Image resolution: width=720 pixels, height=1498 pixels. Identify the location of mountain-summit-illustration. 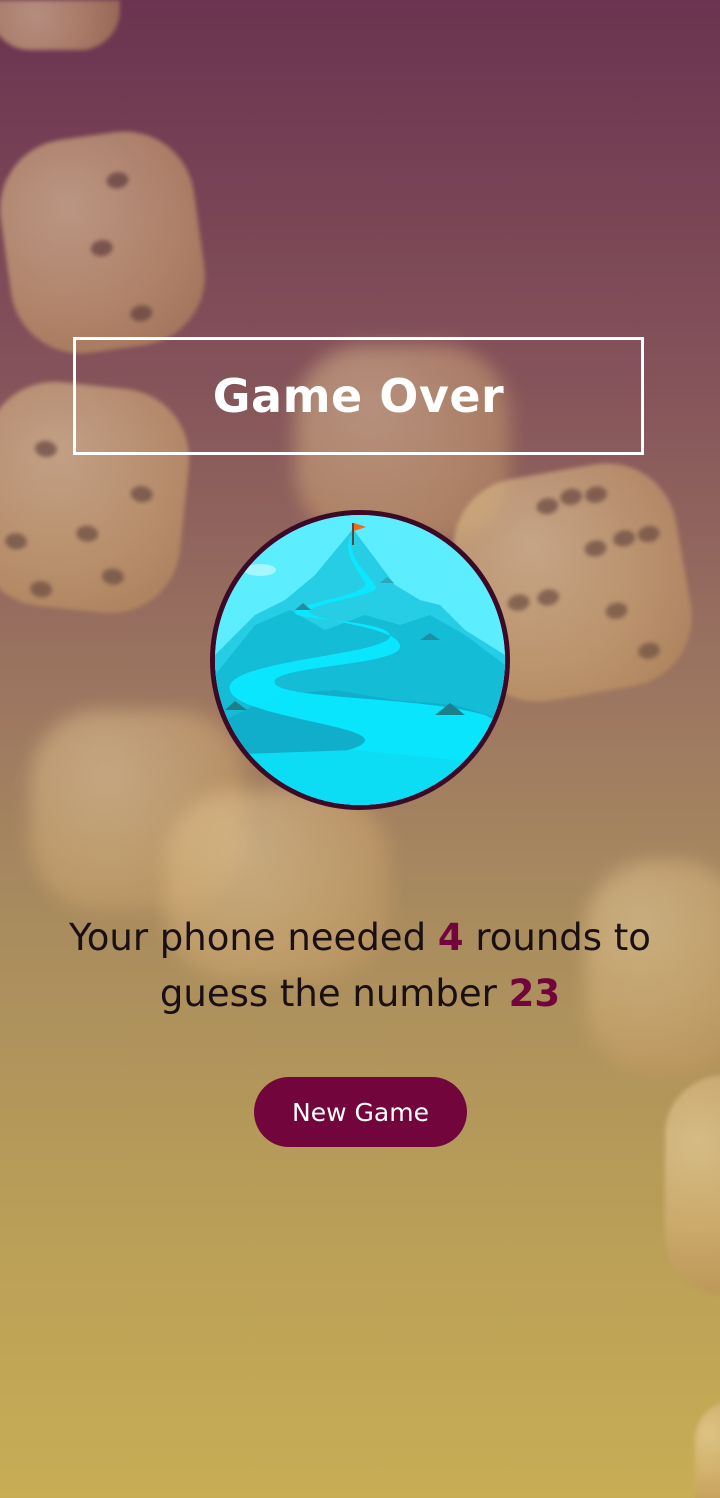
(360, 660).